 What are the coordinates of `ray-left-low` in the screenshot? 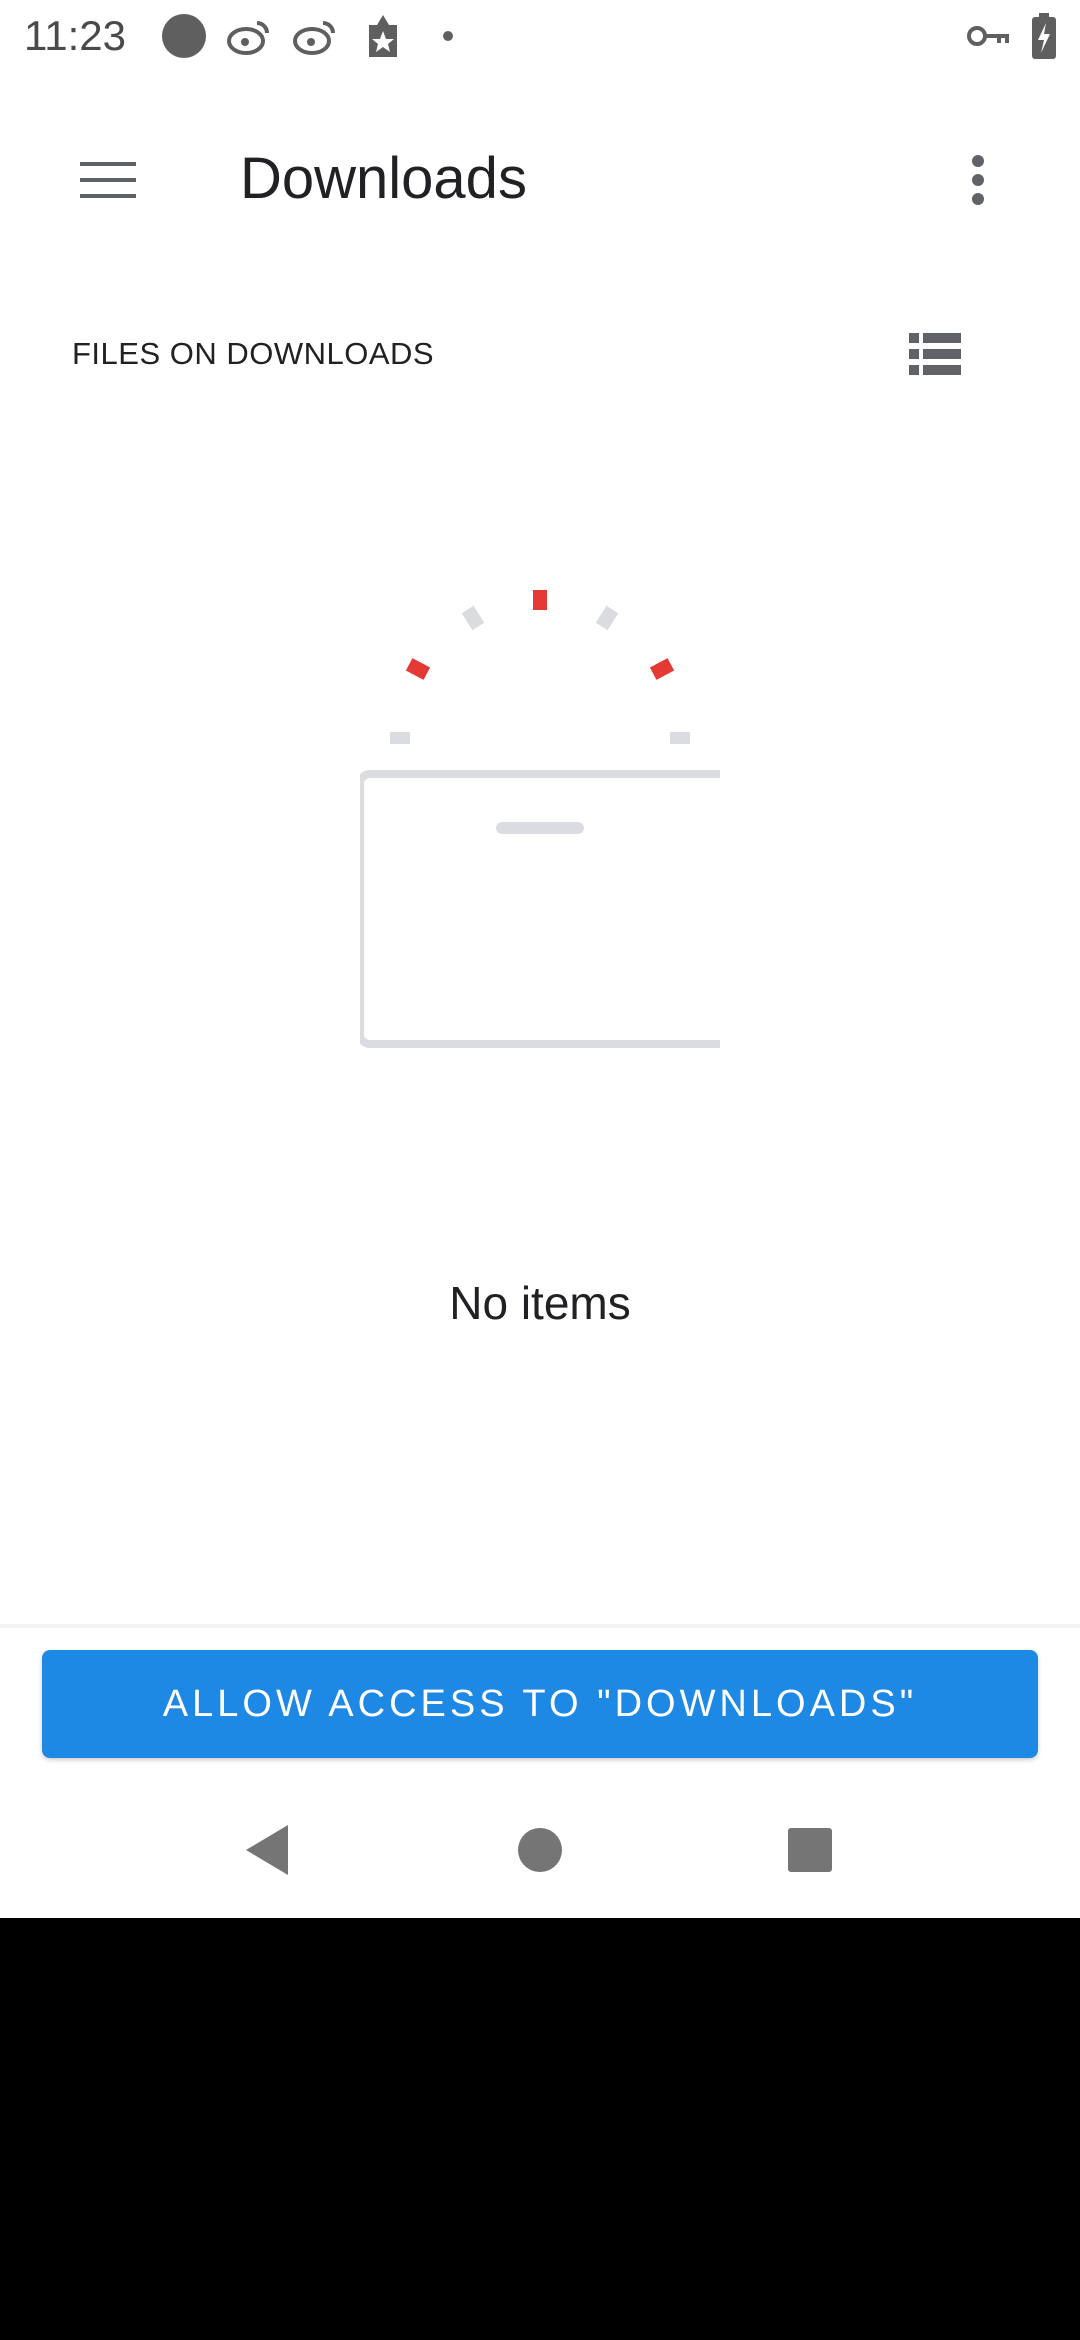 It's located at (400, 738).